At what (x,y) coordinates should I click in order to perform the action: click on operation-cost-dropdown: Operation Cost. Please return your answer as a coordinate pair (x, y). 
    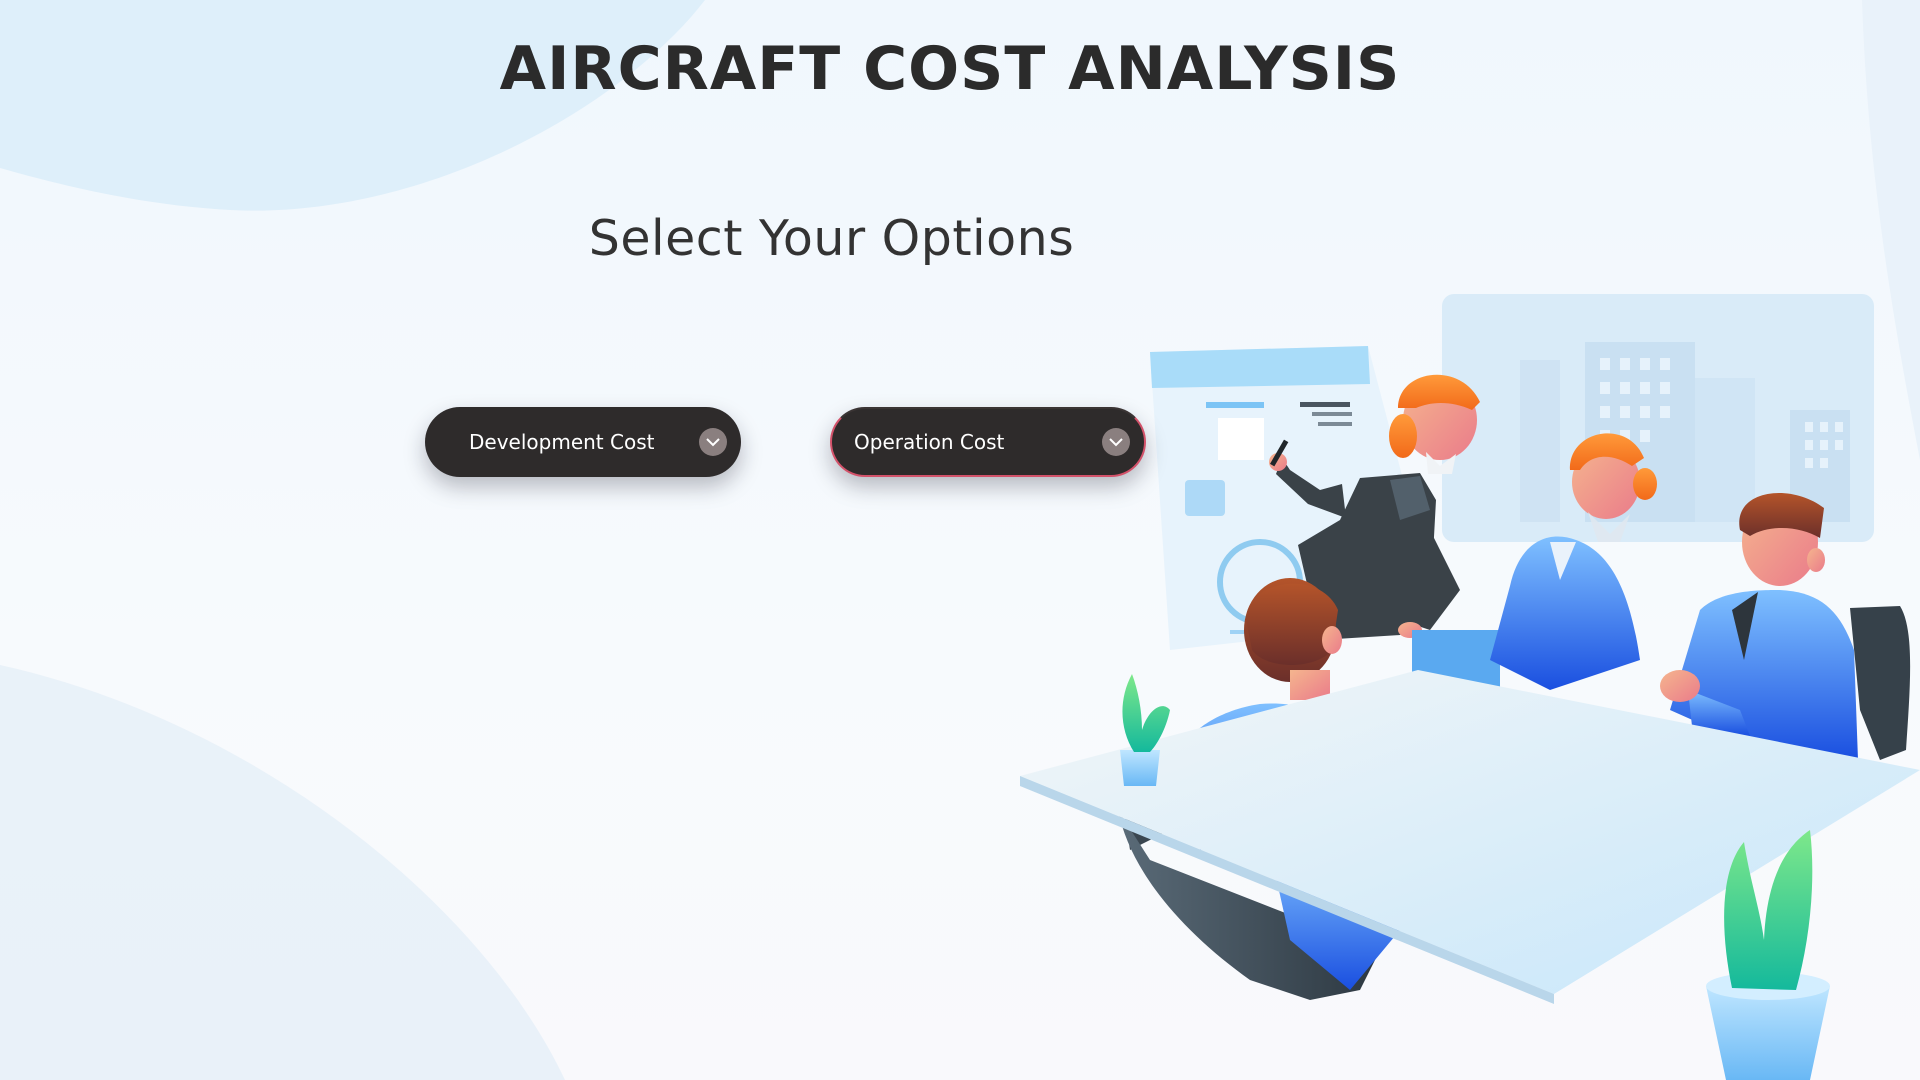
    Looking at the image, I should click on (988, 442).